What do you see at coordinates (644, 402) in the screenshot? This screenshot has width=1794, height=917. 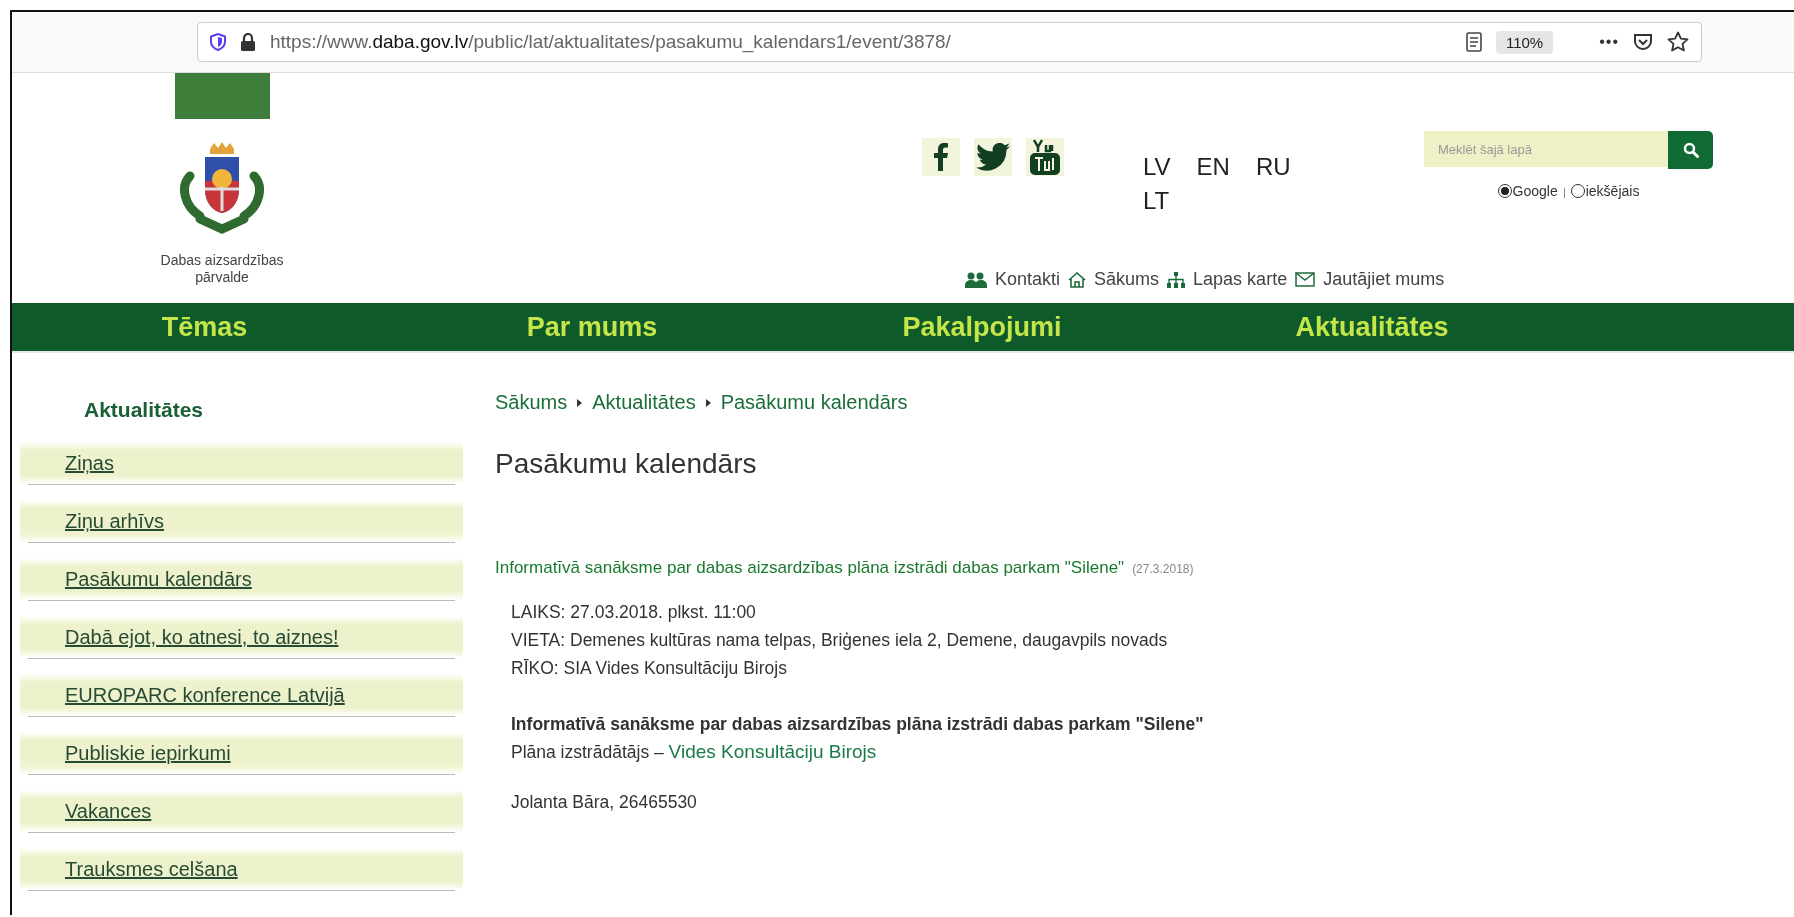 I see `breadcrumb-link: Aktualitātes` at bounding box center [644, 402].